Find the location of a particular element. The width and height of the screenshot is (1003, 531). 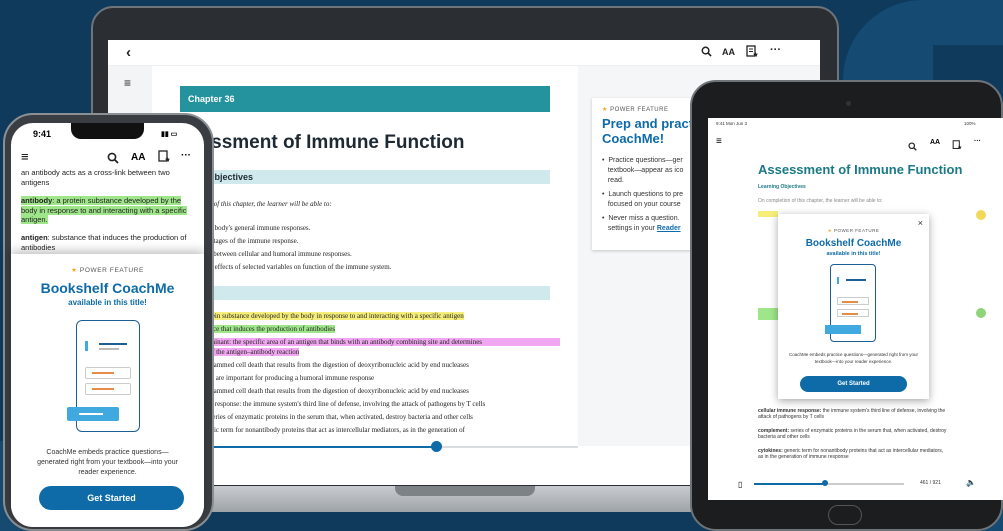

tablet-status: 9:41 Mon Jun 3 is located at coordinates (732, 123).